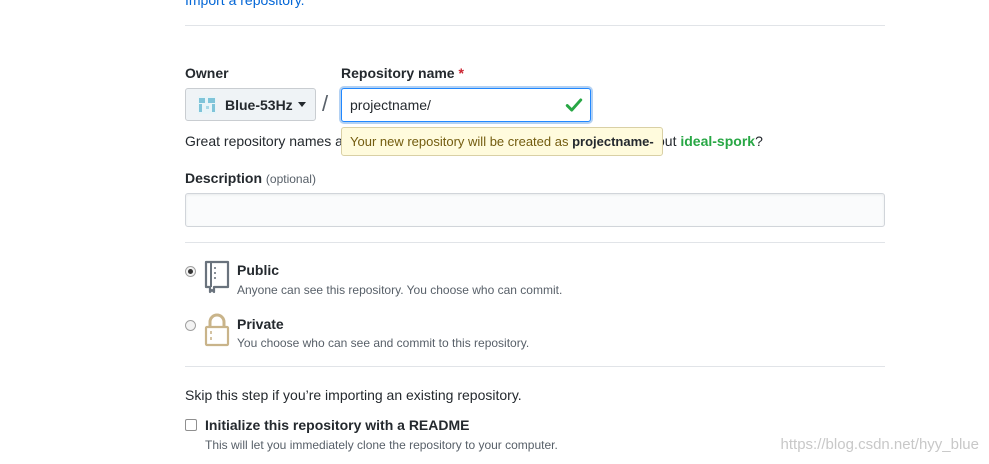 The image size is (989, 464). What do you see at coordinates (535, 366) in the screenshot?
I see `divider-visibility` at bounding box center [535, 366].